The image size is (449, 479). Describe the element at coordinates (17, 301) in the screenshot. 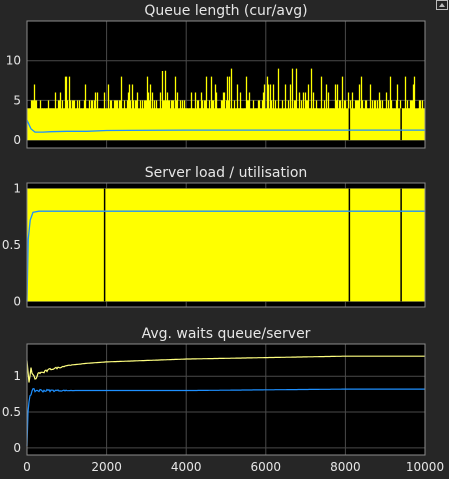

I see `server-load-ytick-label: 0` at that location.